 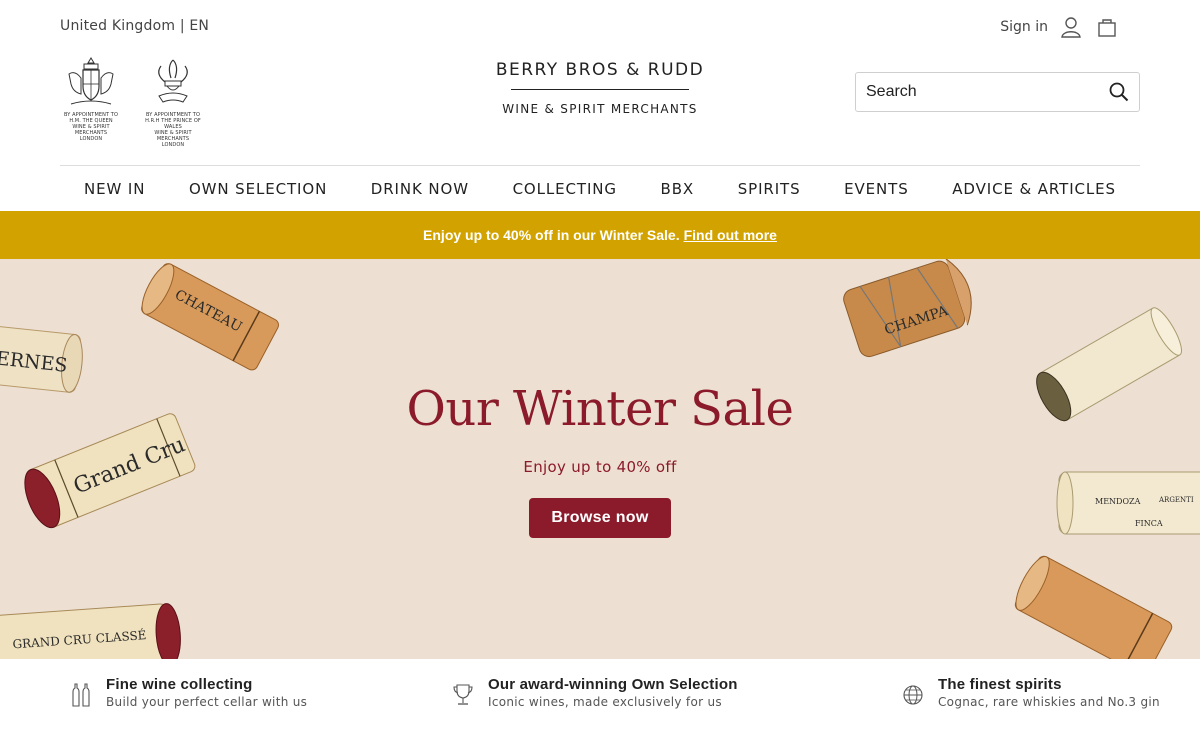 What do you see at coordinates (600, 409) in the screenshot?
I see `hero-title: Our Winter Sale` at bounding box center [600, 409].